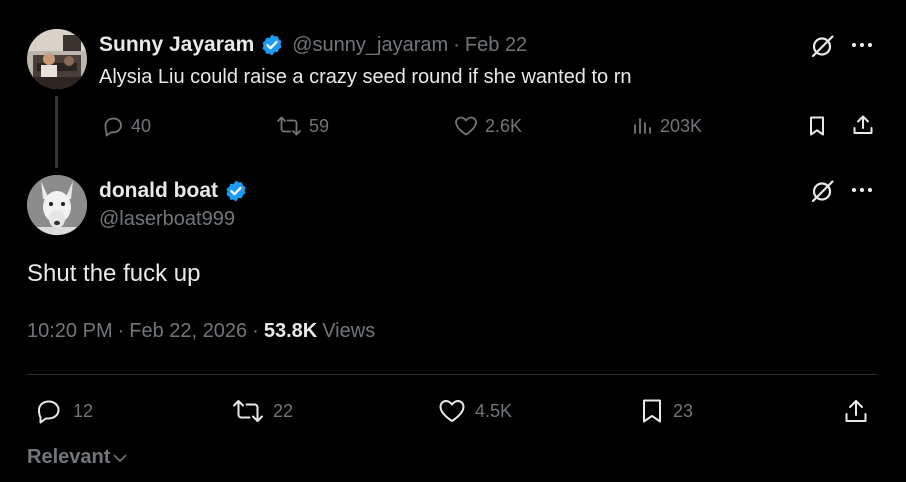 Image resolution: width=906 pixels, height=482 pixels. I want to click on parent-handle: @sunny_jayaram, so click(370, 45).